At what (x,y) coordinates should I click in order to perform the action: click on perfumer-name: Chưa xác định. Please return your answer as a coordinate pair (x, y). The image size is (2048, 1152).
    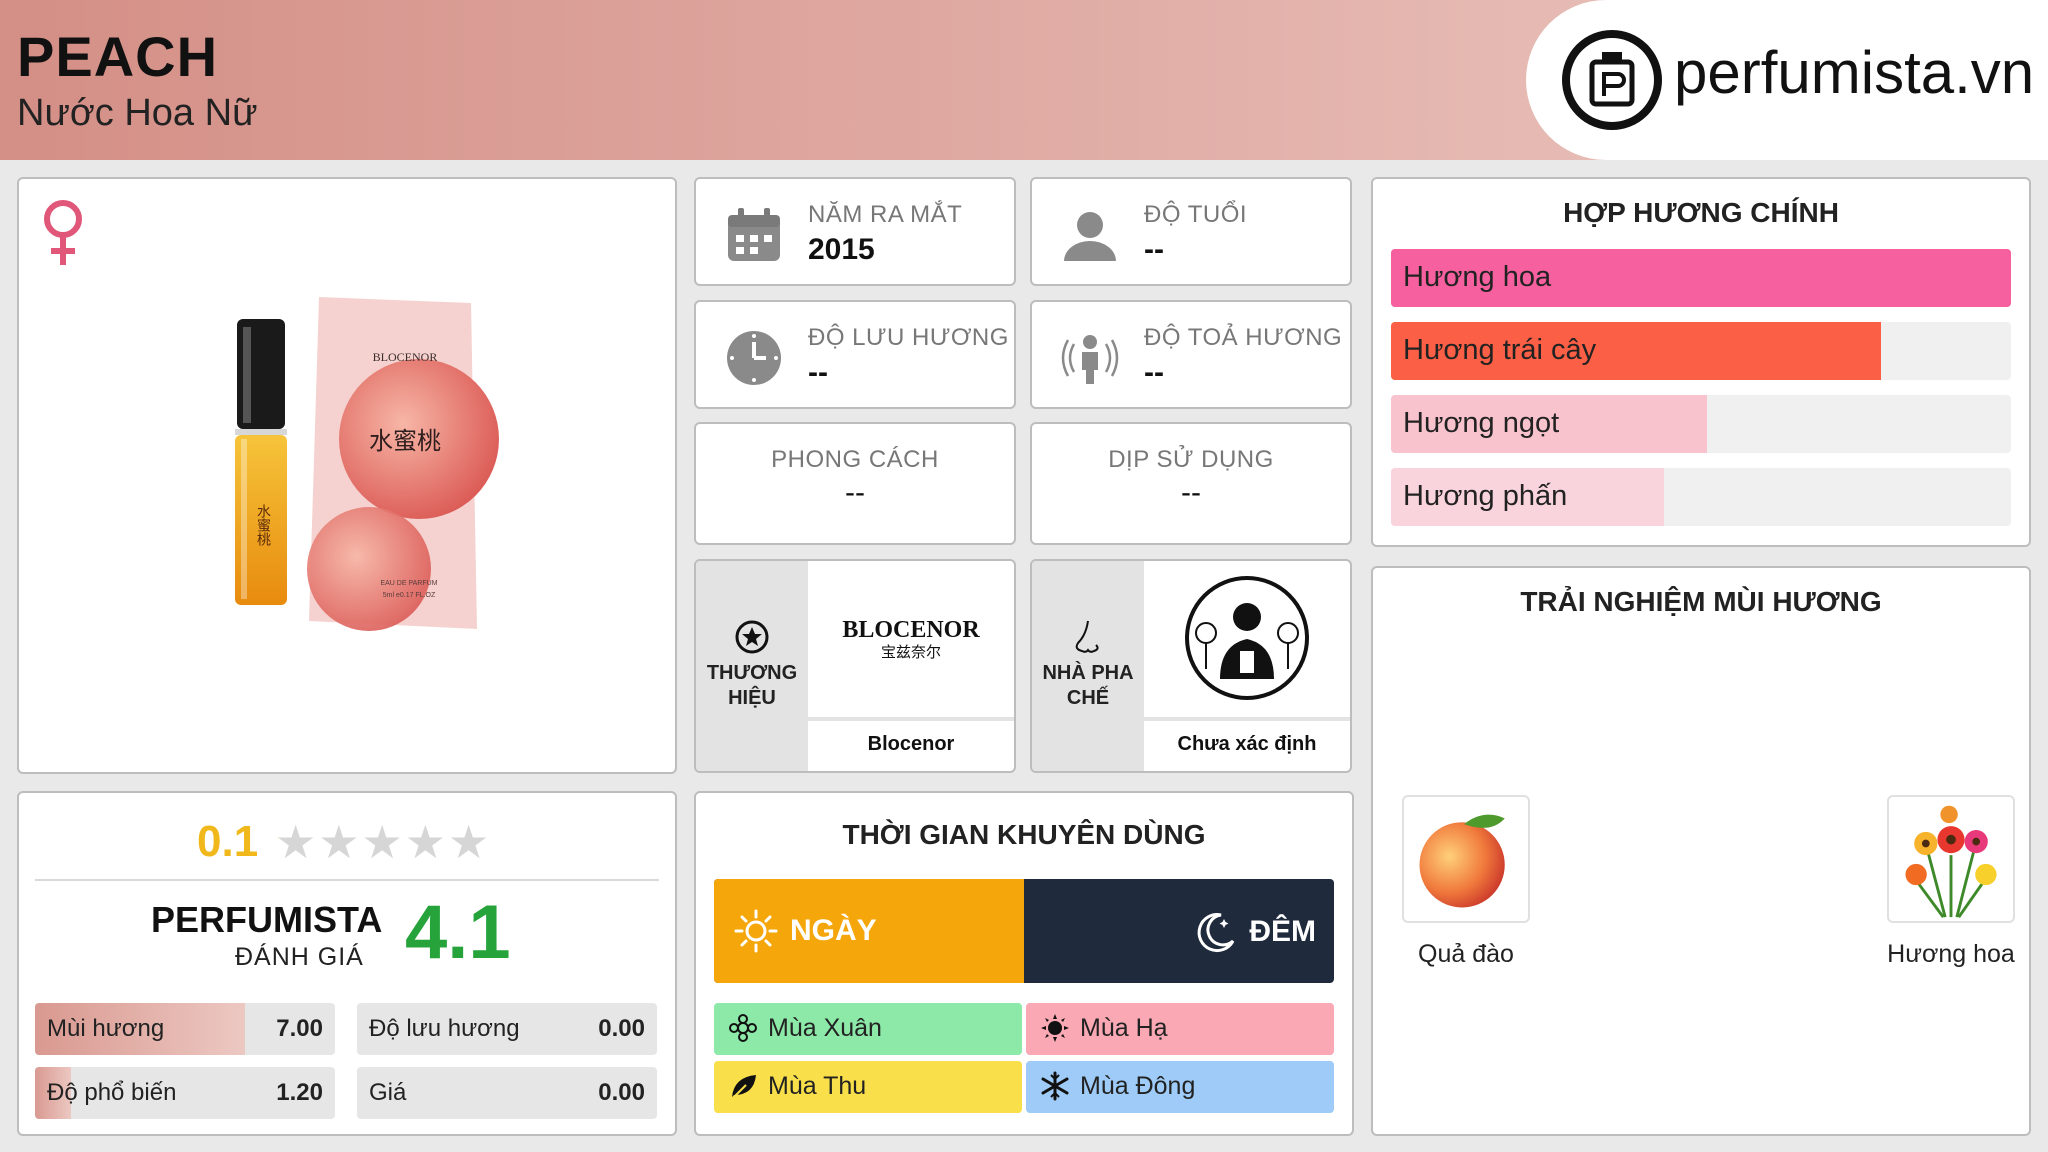
    Looking at the image, I should click on (1247, 744).